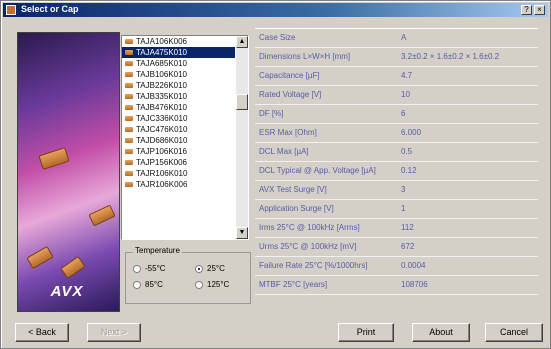 This screenshot has height=349, width=551. I want to click on list-item-label: TAJC476K010, so click(162, 129).